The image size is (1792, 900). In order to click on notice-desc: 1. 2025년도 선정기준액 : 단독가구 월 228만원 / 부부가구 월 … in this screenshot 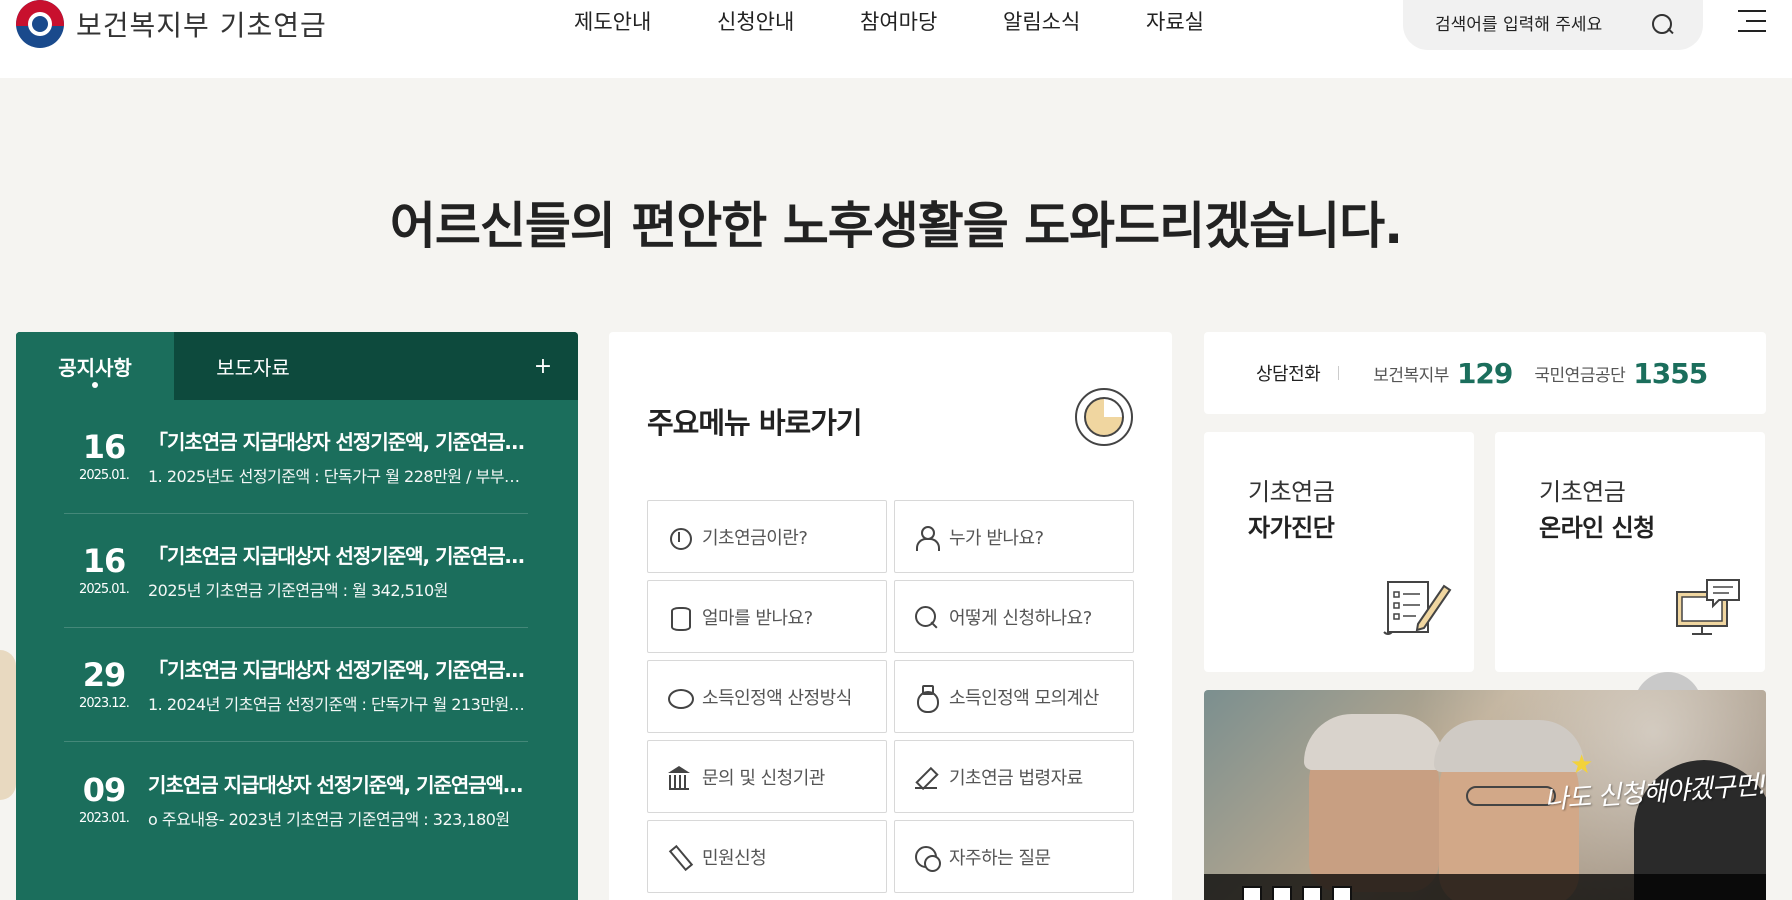, I will do `click(338, 476)`.